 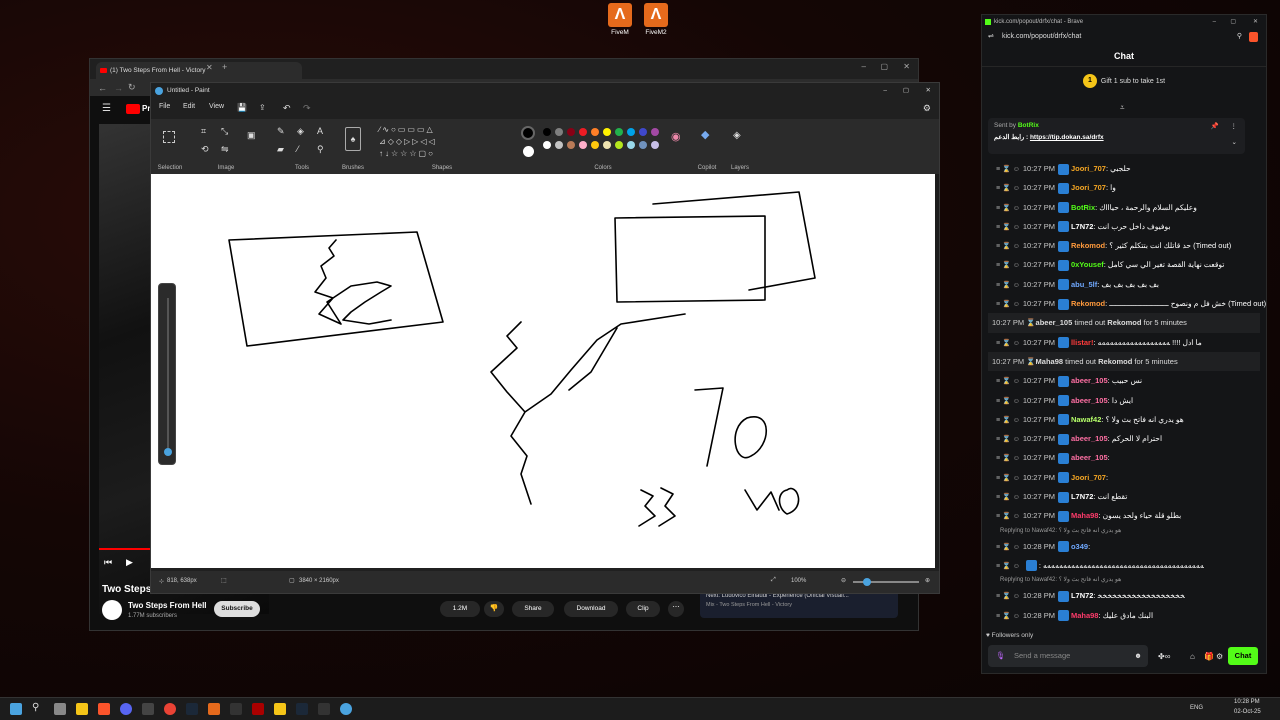 What do you see at coordinates (494, 609) in the screenshot?
I see `dislike-icon: 👎` at bounding box center [494, 609].